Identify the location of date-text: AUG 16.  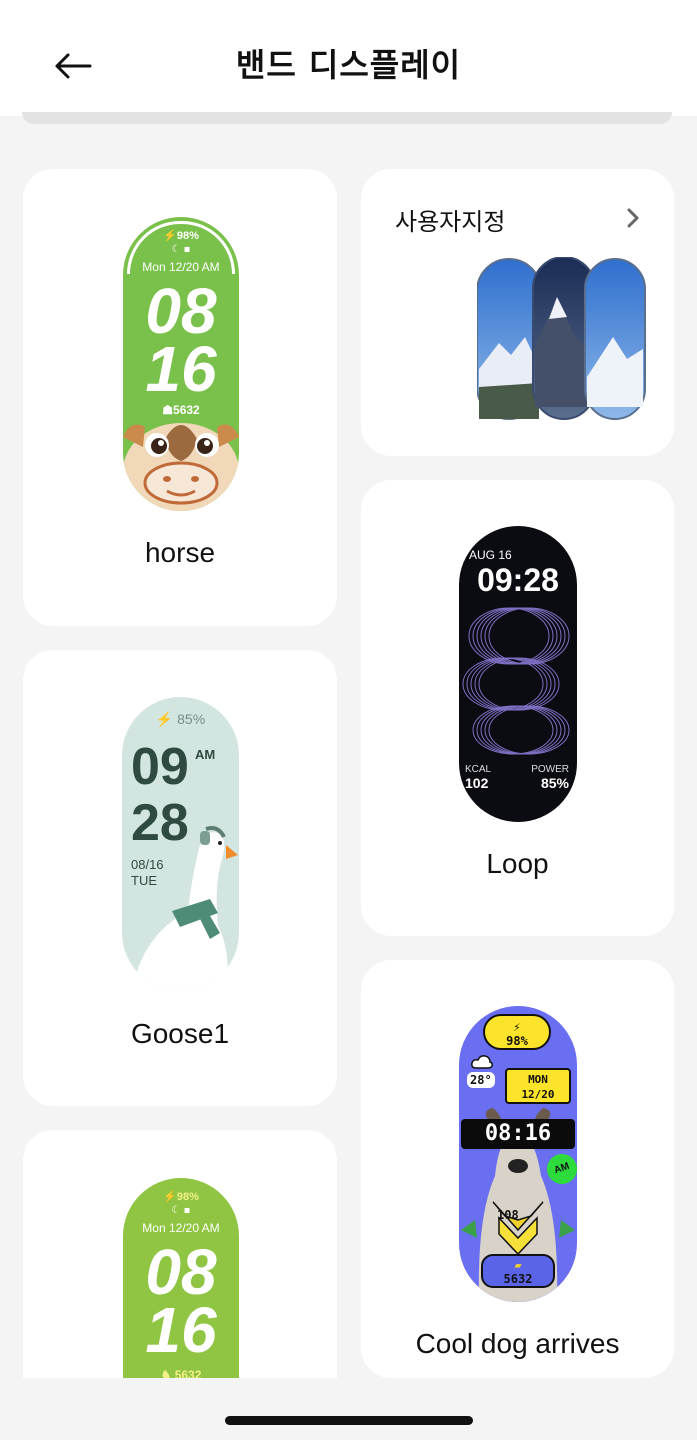
(490, 555).